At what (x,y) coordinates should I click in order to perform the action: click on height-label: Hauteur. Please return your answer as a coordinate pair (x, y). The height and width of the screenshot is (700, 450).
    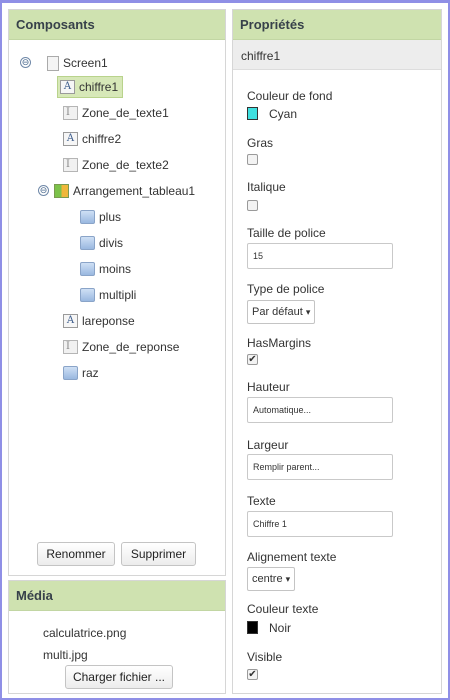
    Looking at the image, I should click on (268, 387).